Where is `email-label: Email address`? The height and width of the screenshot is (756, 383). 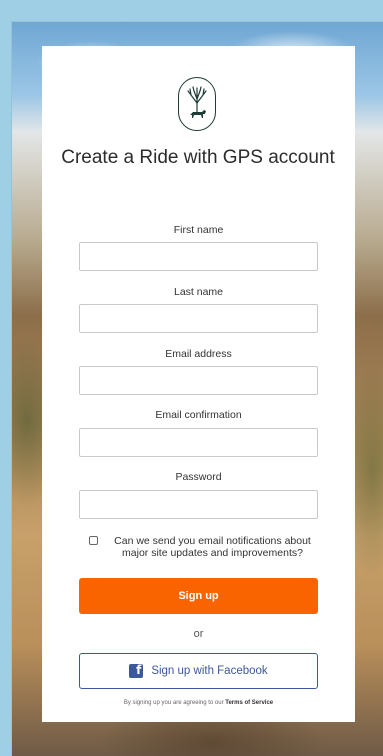
email-label: Email address is located at coordinates (198, 354).